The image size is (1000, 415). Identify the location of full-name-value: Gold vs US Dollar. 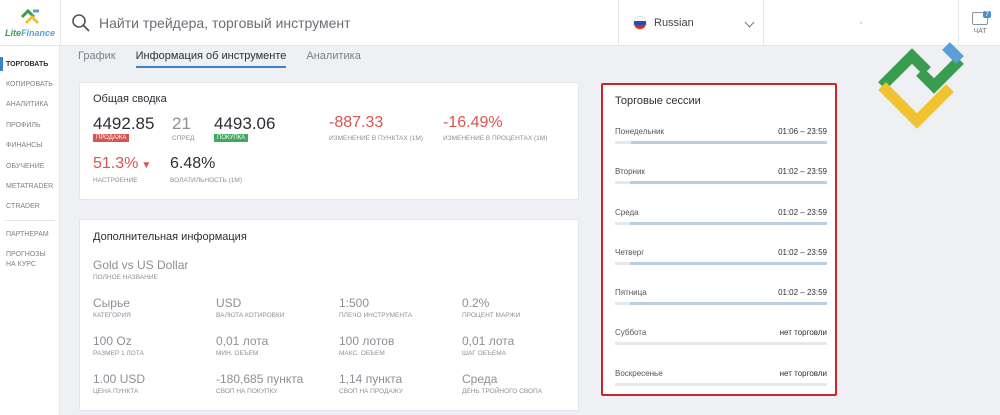
(141, 265).